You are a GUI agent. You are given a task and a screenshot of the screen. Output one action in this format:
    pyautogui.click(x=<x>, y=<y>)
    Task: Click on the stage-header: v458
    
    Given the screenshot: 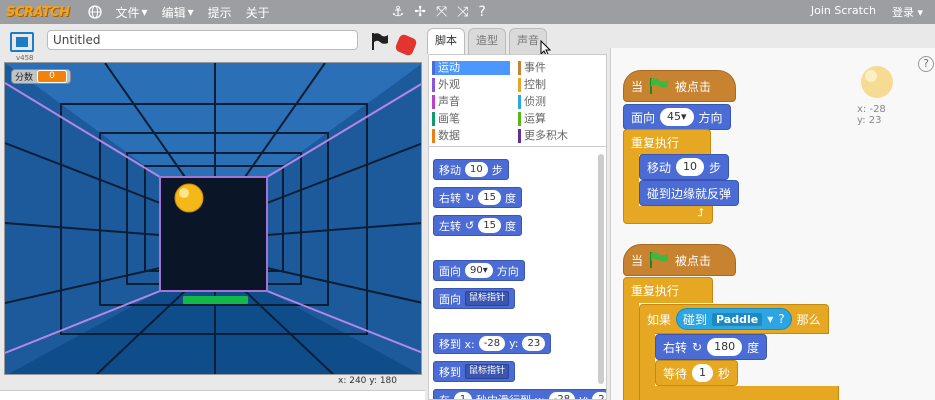 What is the action you would take?
    pyautogui.click(x=212, y=43)
    